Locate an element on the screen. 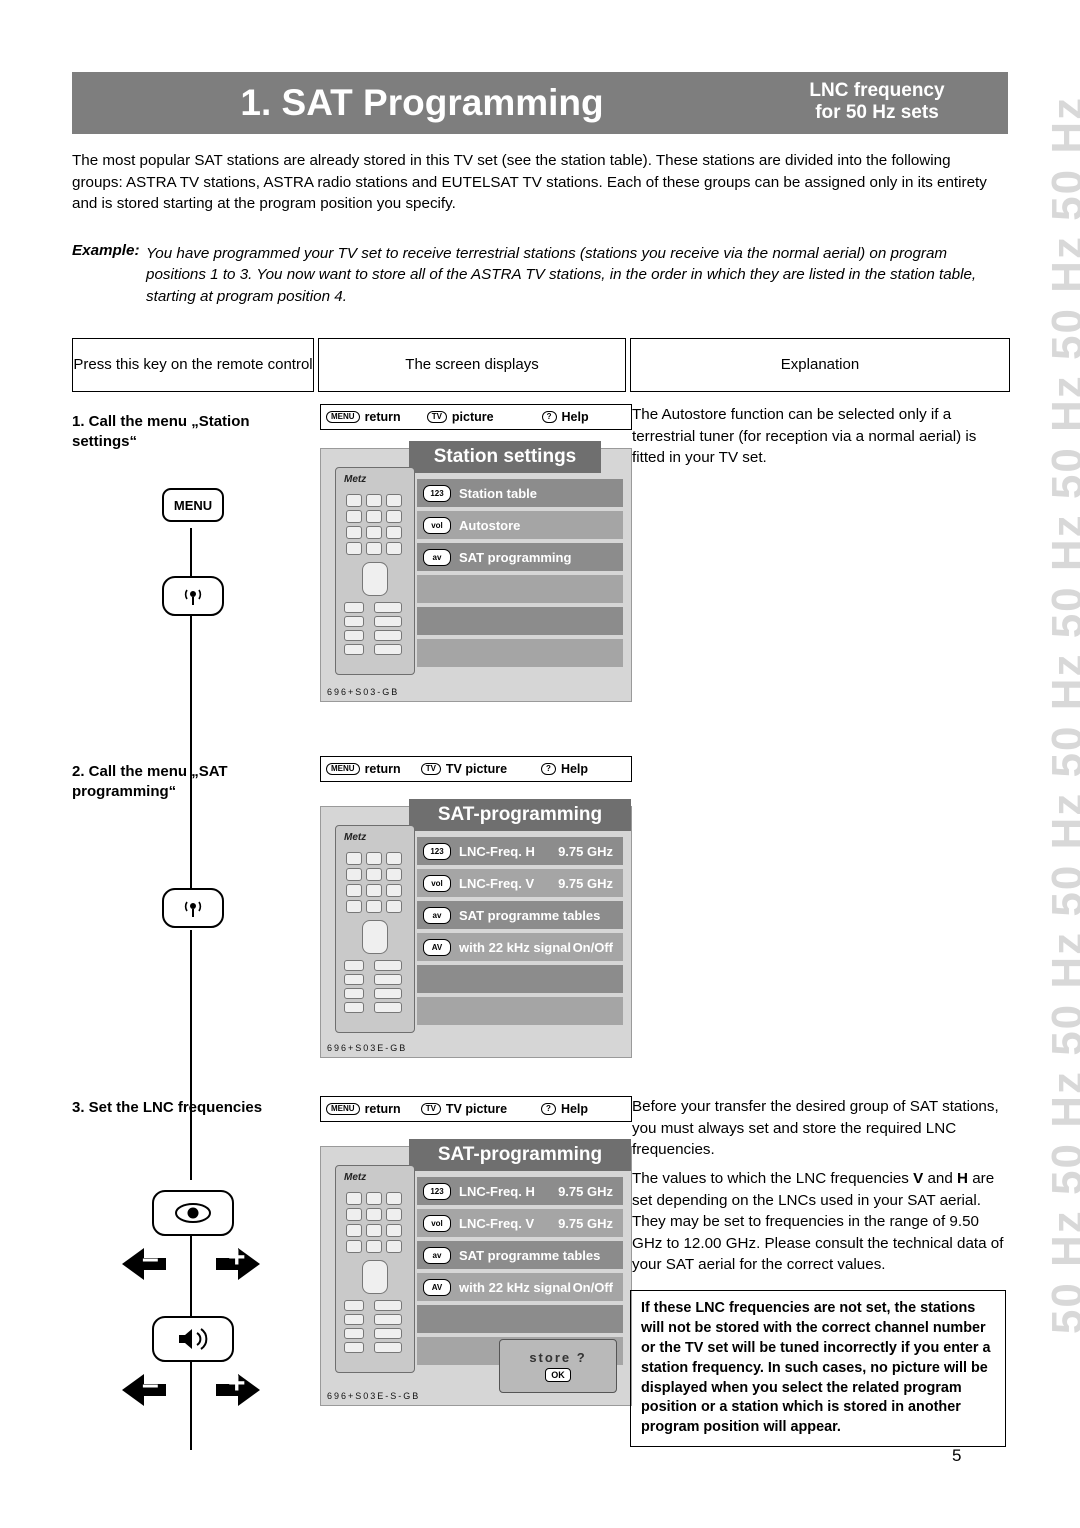 This screenshot has width=1080, height=1528. osd-help-label-2: Help is located at coordinates (574, 769).